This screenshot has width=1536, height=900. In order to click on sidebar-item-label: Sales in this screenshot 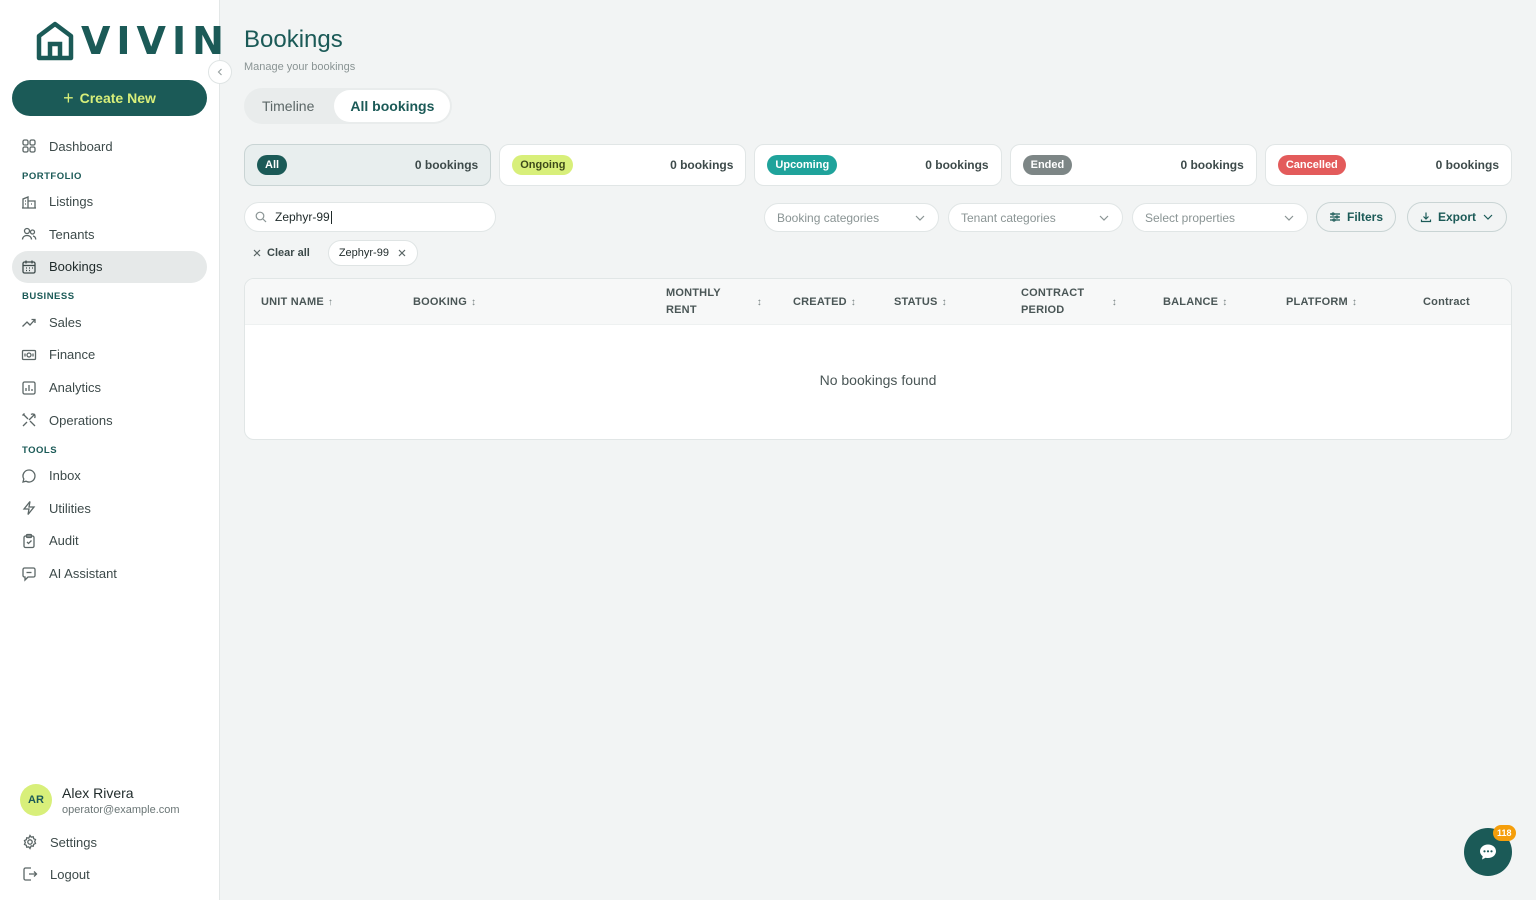, I will do `click(65, 322)`.